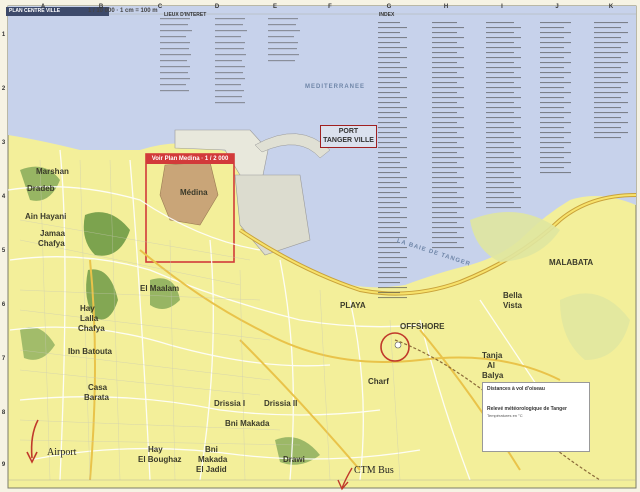  I want to click on district-label: Al, so click(491, 366).